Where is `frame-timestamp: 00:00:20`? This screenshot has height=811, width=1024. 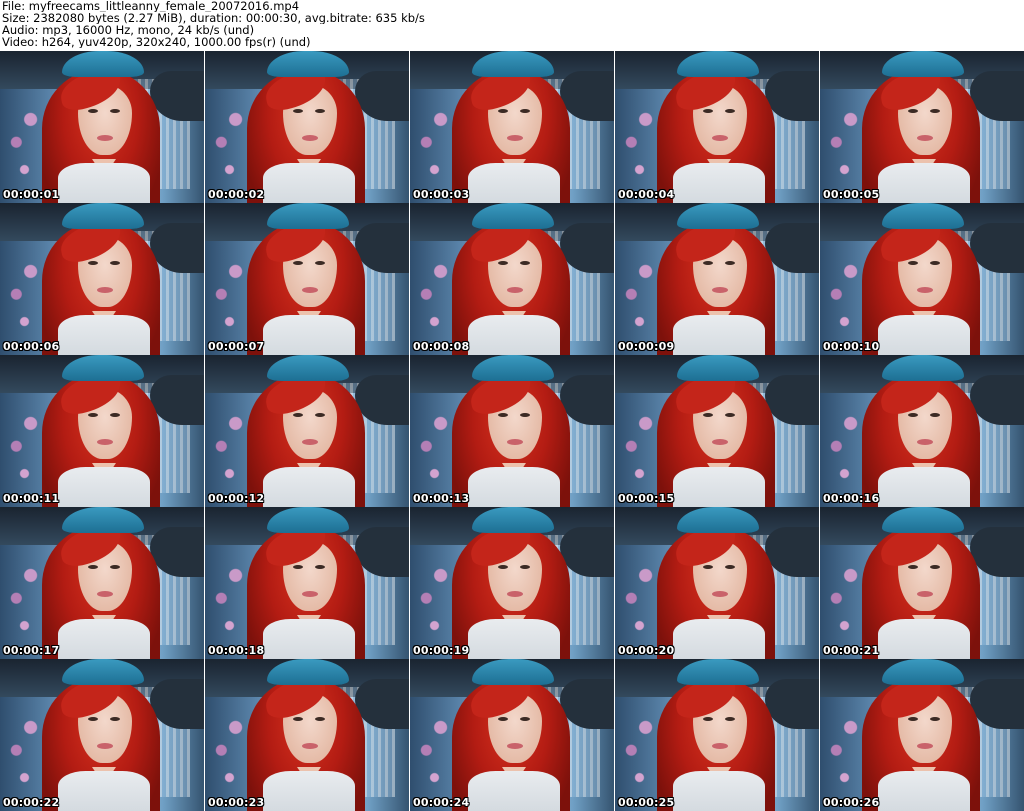
frame-timestamp: 00:00:20 is located at coordinates (646, 650).